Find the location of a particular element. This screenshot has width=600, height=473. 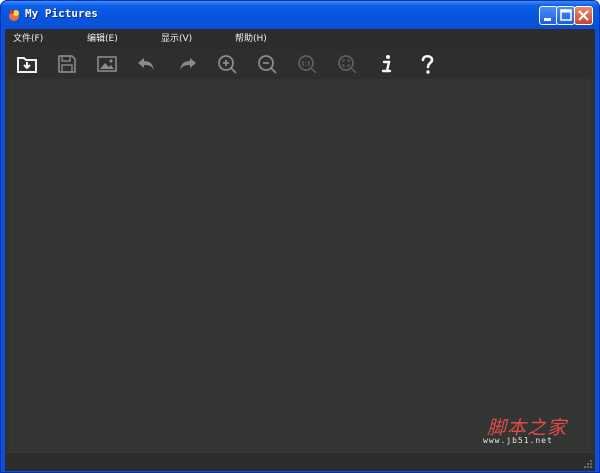

title-bar: My Pictures is located at coordinates (300, 15).